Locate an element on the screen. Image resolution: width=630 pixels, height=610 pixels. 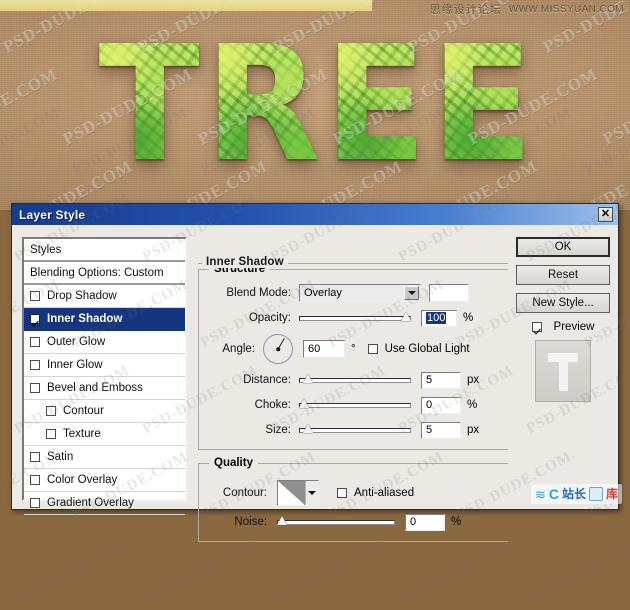
opacity-input: 100 is located at coordinates (439, 318).